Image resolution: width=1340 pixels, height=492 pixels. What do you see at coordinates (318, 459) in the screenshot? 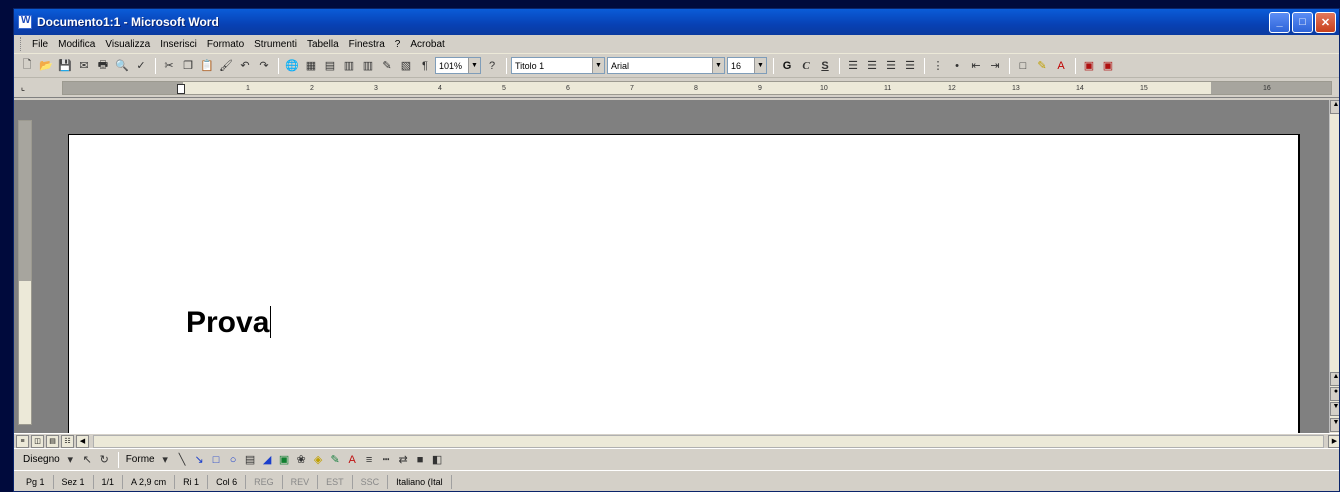
I see `fill-color-icon: ◈` at bounding box center [318, 459].